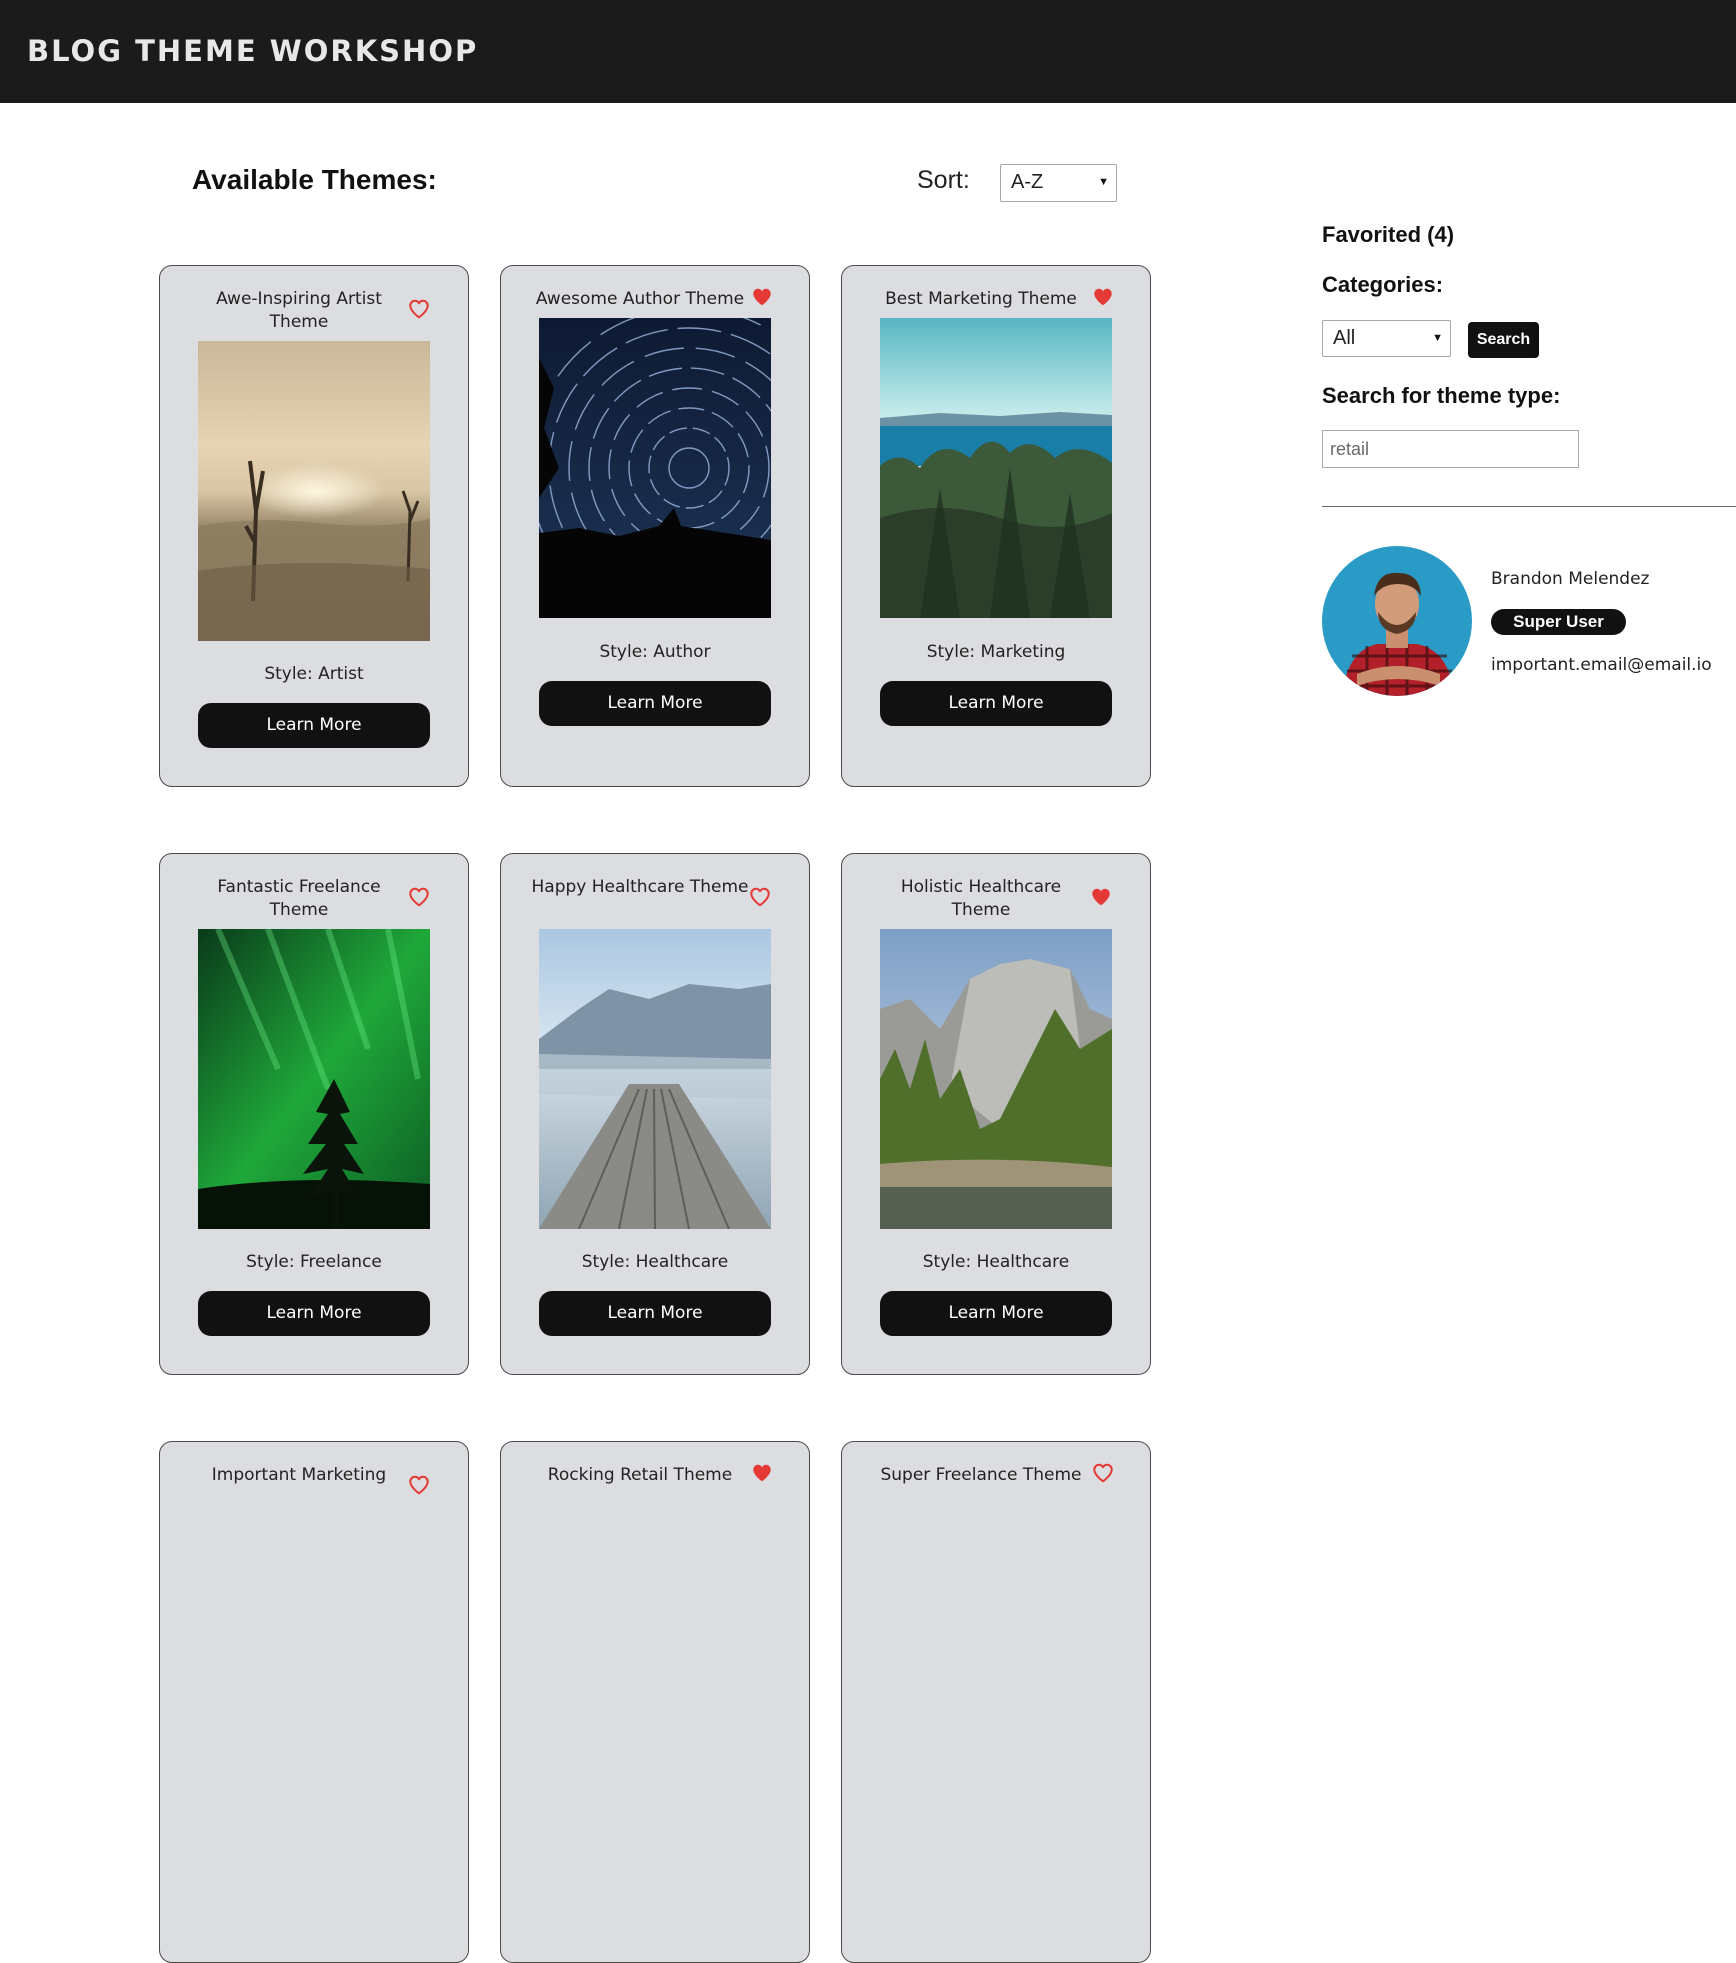  Describe the element at coordinates (1344, 338) in the screenshot. I see `category-select-value: All` at that location.